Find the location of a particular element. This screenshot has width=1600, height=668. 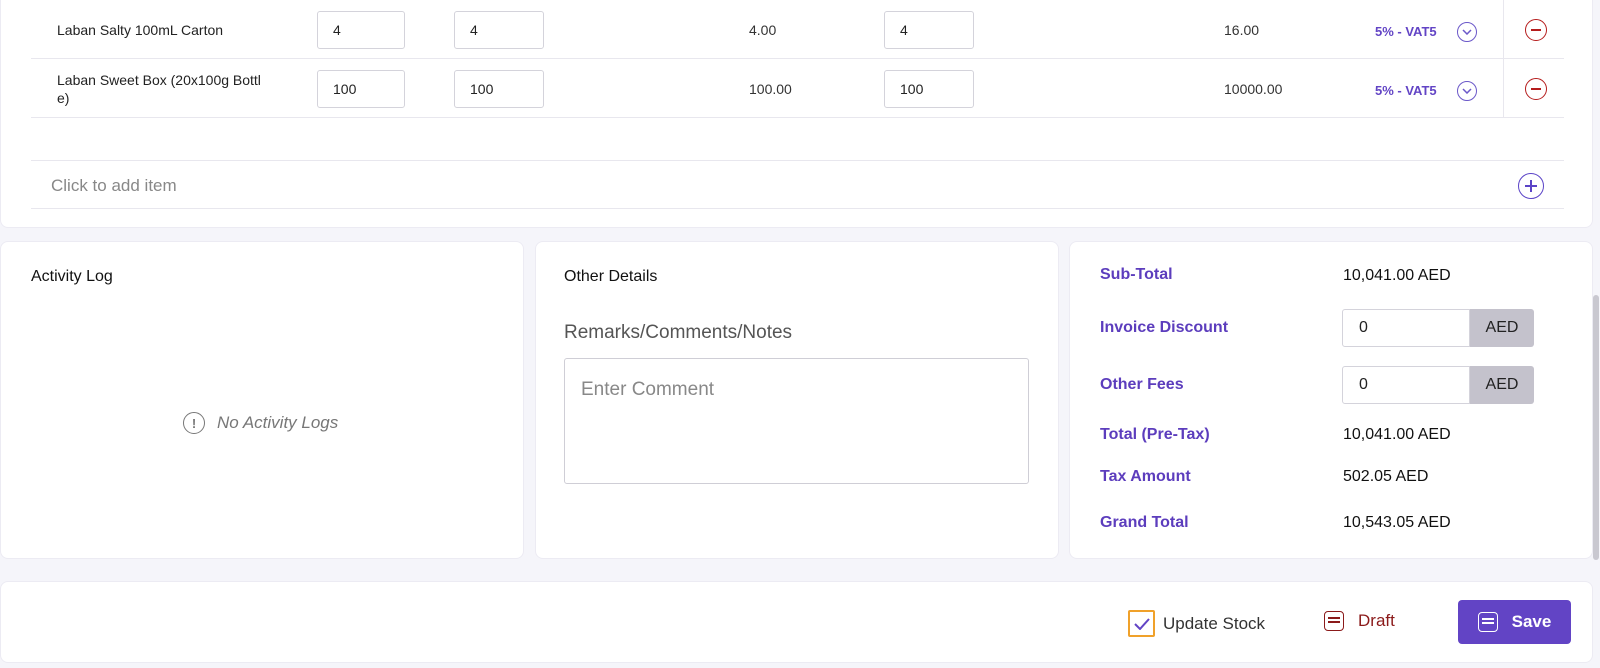

empty-state: ! No Activity Logs is located at coordinates (260, 423).